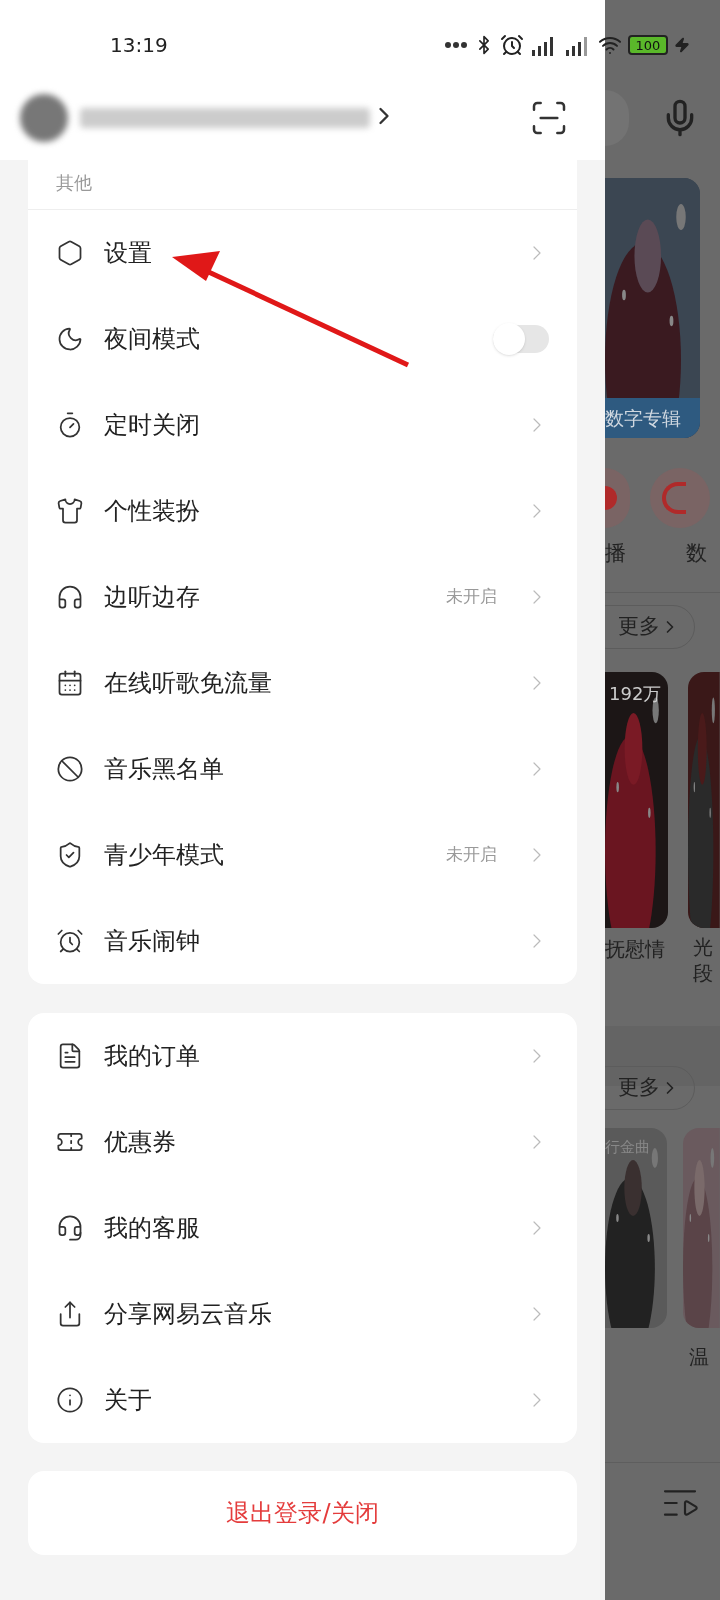 The image size is (720, 1600). I want to click on section-title: 其他, so click(74, 183).